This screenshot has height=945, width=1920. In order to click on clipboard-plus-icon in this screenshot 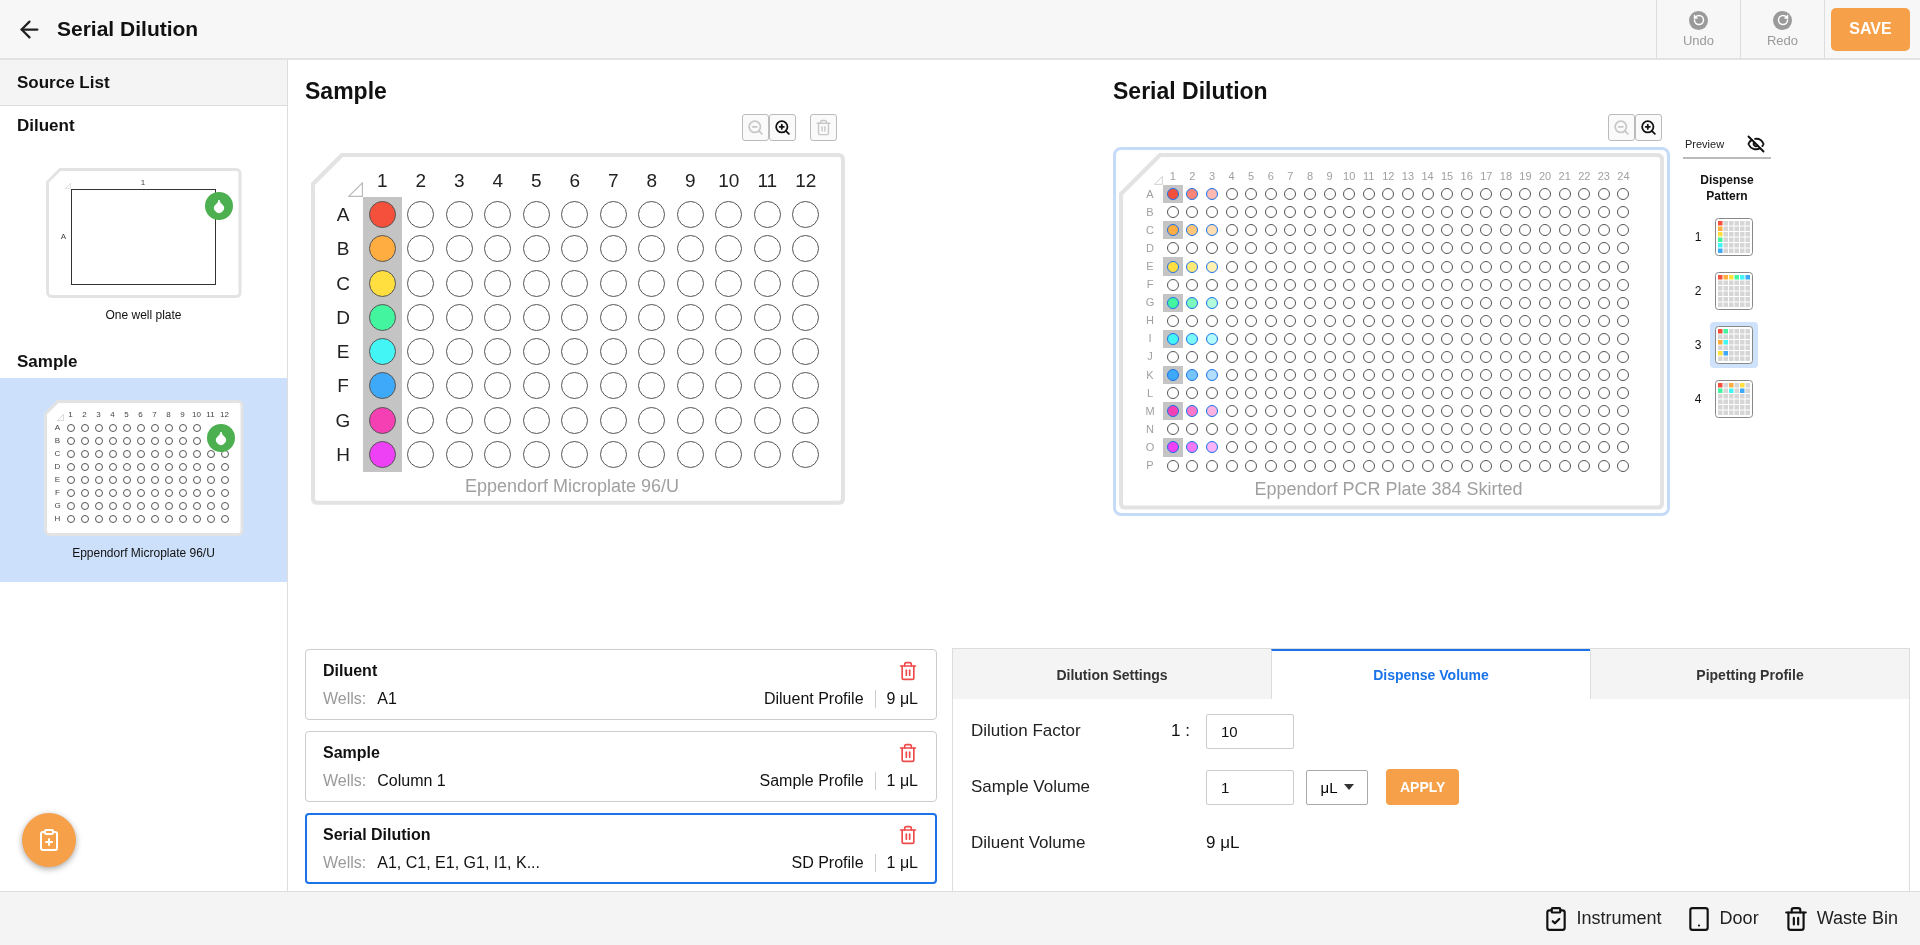, I will do `click(49, 840)`.